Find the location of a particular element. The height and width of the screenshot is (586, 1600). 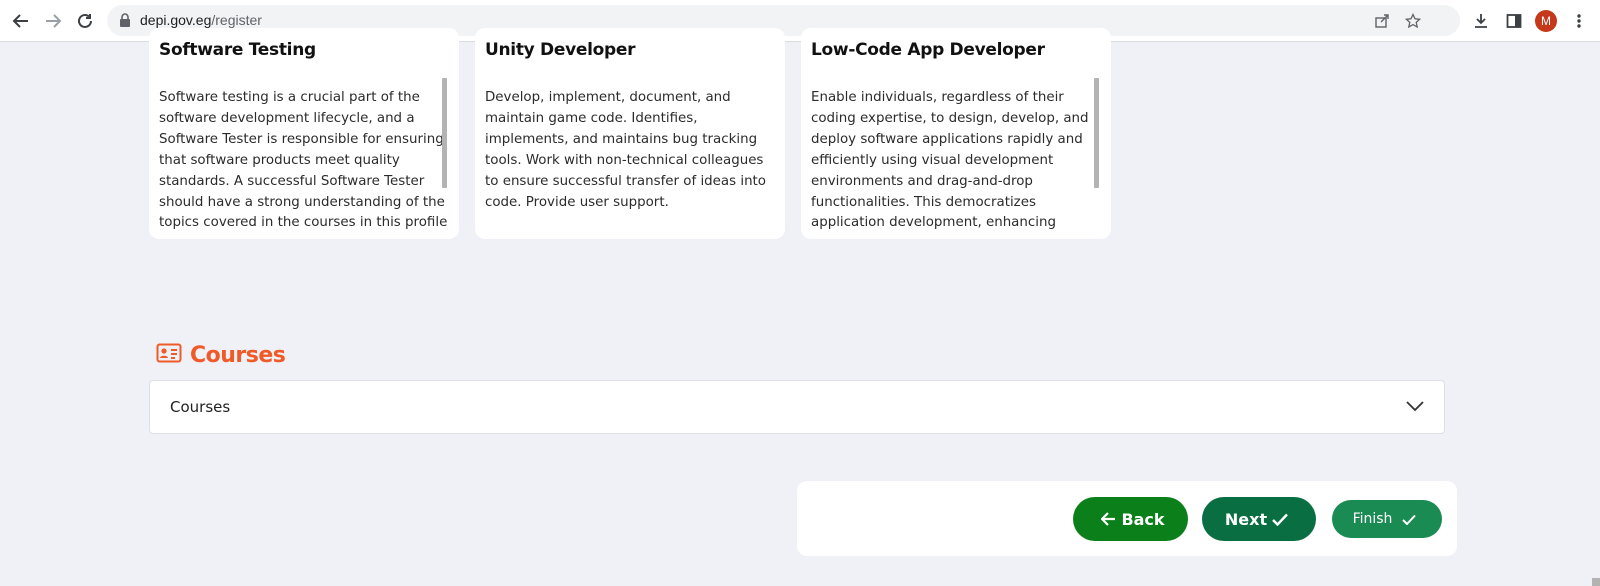

url-text: depi.gov.eg/register is located at coordinates (201, 20).